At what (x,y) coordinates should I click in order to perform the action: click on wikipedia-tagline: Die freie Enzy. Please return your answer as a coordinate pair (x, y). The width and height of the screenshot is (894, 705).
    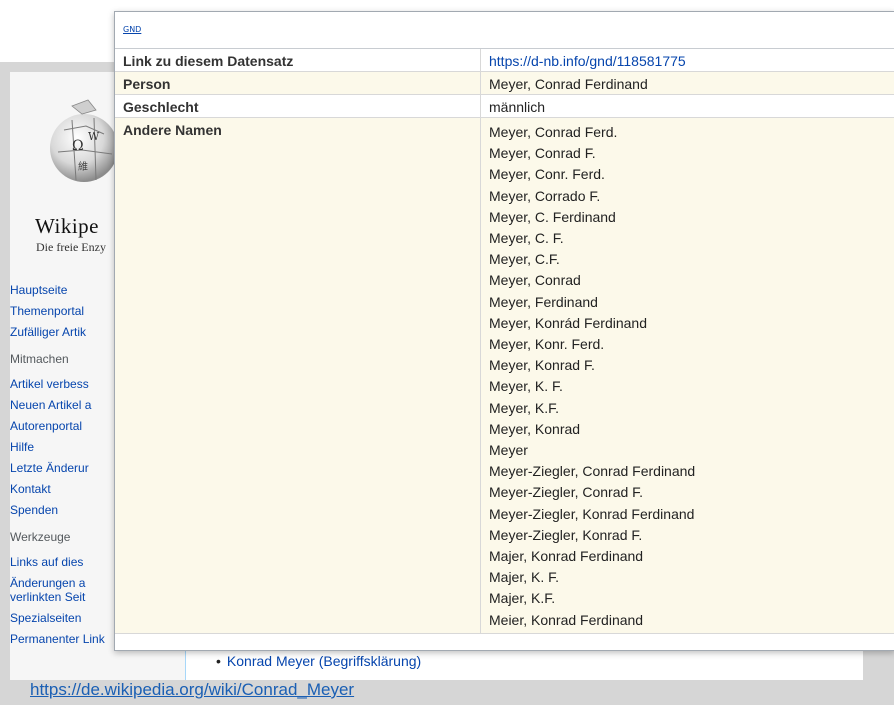
    Looking at the image, I should click on (71, 247).